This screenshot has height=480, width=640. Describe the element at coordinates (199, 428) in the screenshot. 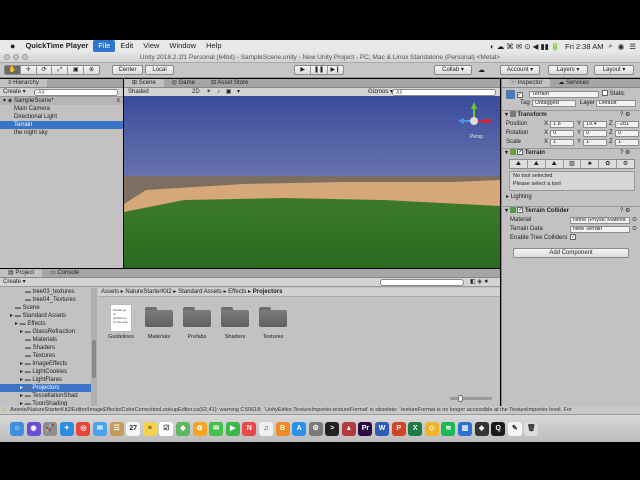

I see `photos-icon: ✿` at that location.